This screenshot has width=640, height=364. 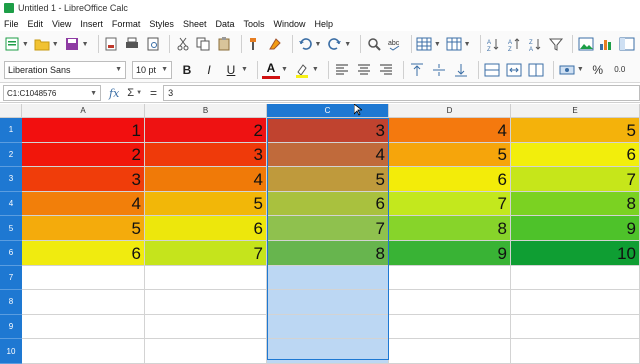 What do you see at coordinates (114, 93) in the screenshot?
I see `function-wizard-button: fx` at bounding box center [114, 93].